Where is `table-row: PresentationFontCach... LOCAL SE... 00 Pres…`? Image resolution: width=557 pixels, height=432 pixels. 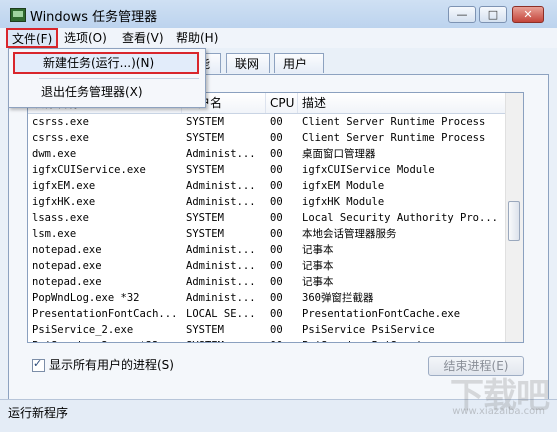 table-row: PresentationFontCach... LOCAL SE... 00 Pres… is located at coordinates (267, 314).